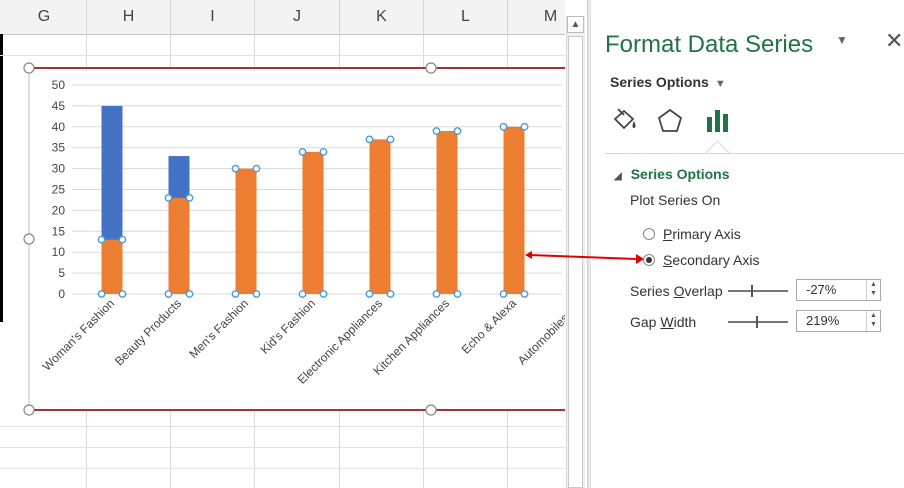 Image resolution: width=904 pixels, height=488 pixels. I want to click on series-overlap-spinner: -27% ▲ ▼, so click(838, 290).